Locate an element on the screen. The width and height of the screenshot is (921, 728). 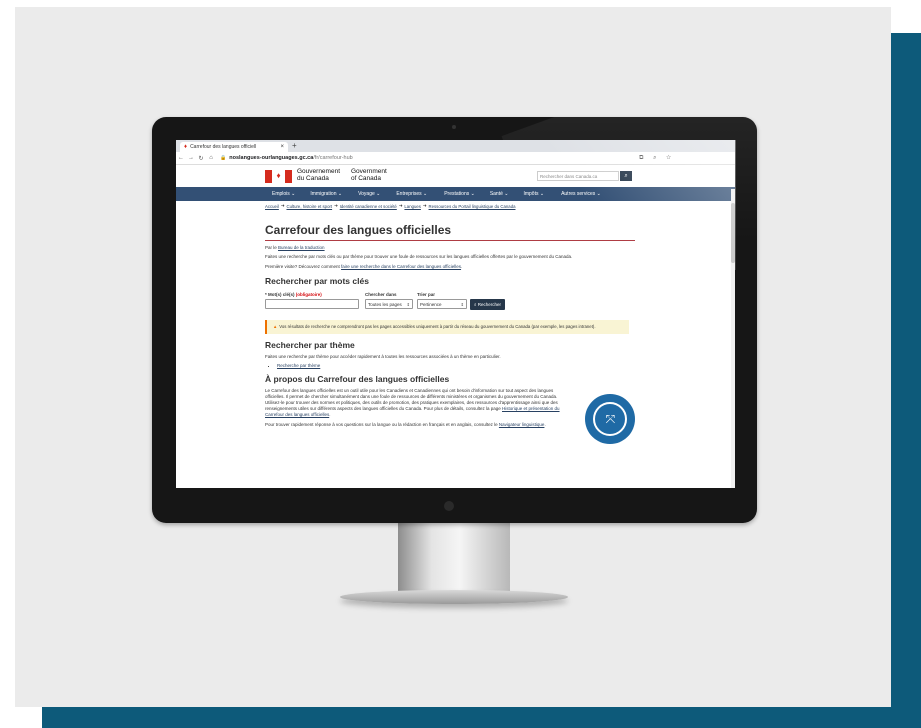
theme-heading: Rechercher par thème is located at coordinates (310, 344).